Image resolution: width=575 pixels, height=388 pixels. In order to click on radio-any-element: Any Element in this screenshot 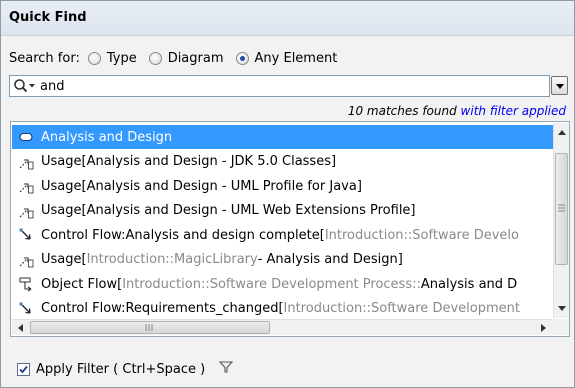, I will do `click(286, 58)`.